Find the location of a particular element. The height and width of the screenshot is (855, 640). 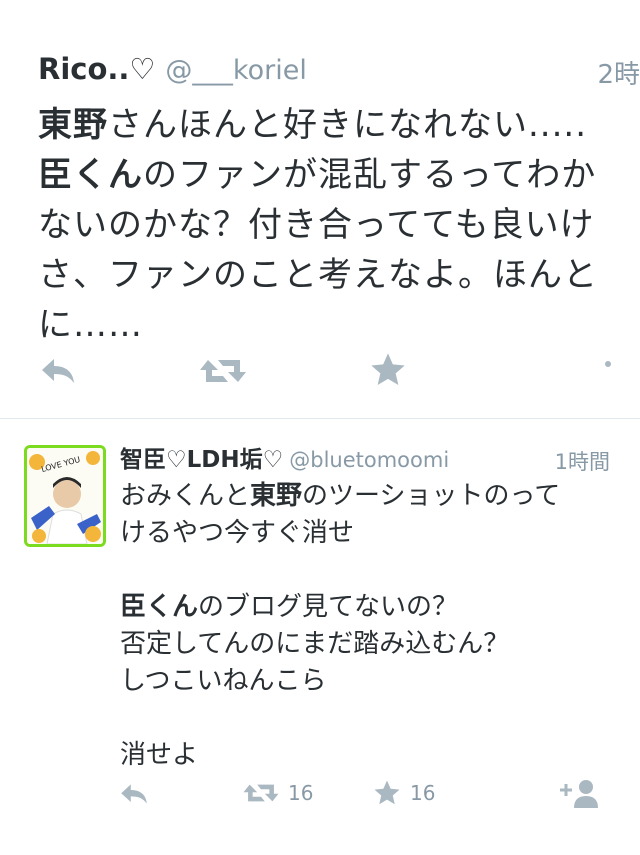

tweet-timestamp: 2時 is located at coordinates (618, 72).